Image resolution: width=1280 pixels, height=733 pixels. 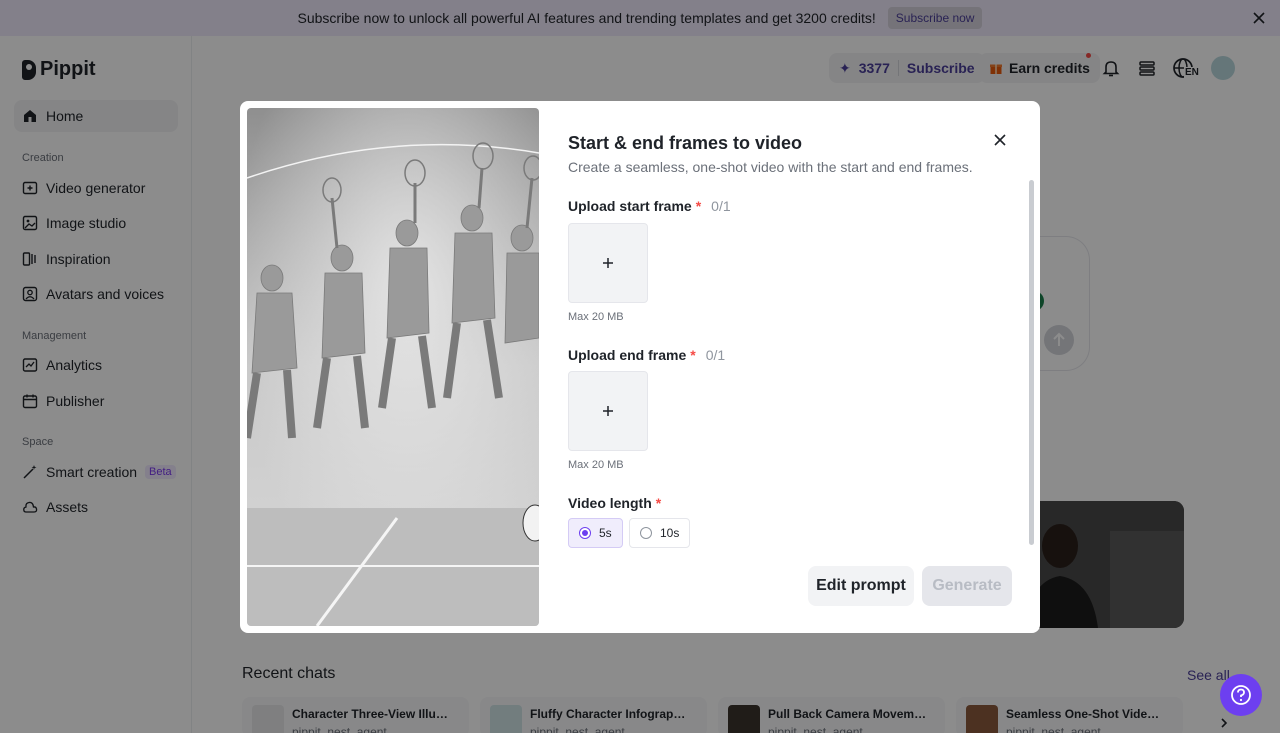 I want to click on upload-end-frame-button, so click(x=608, y=411).